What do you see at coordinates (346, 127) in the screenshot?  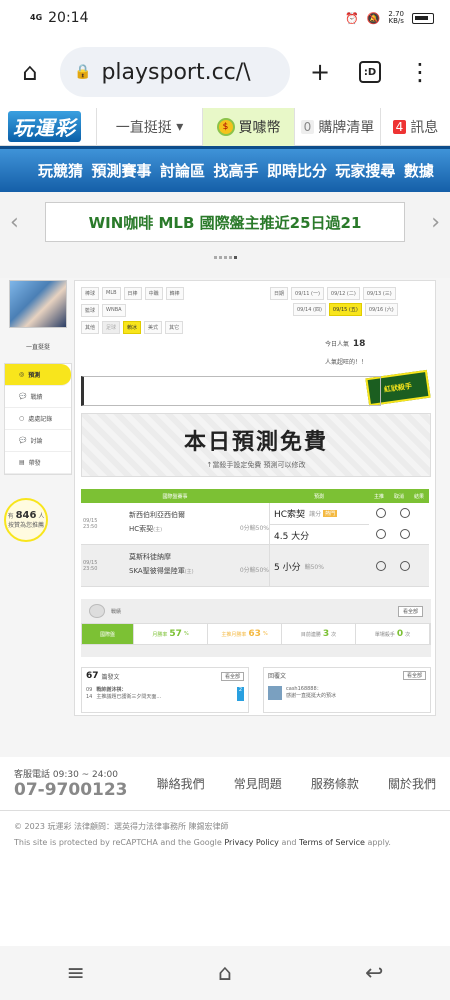 I see `buy-list-label: 購牌清單` at bounding box center [346, 127].